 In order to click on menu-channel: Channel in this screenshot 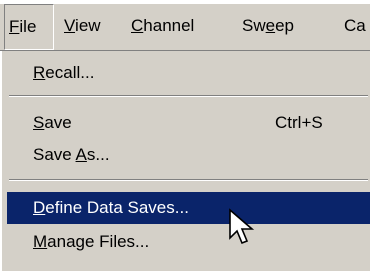, I will do `click(162, 27)`.